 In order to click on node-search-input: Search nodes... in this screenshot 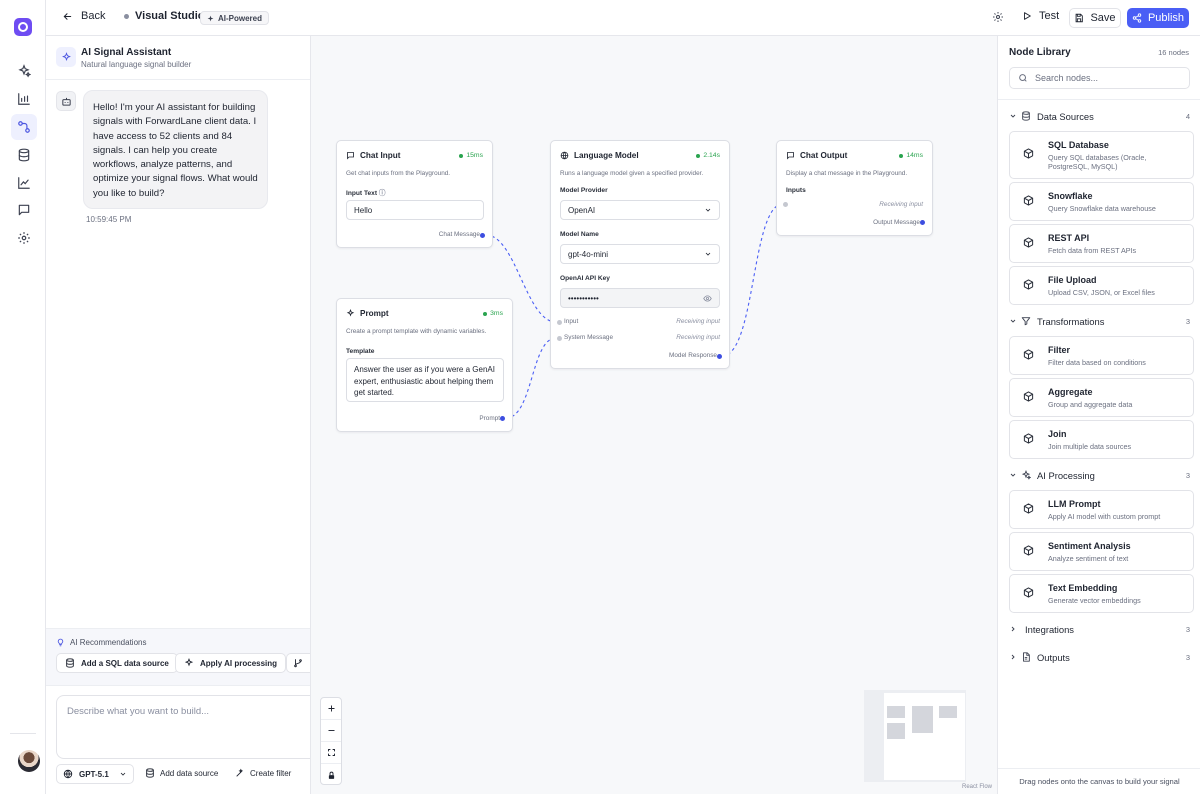, I will do `click(1099, 78)`.